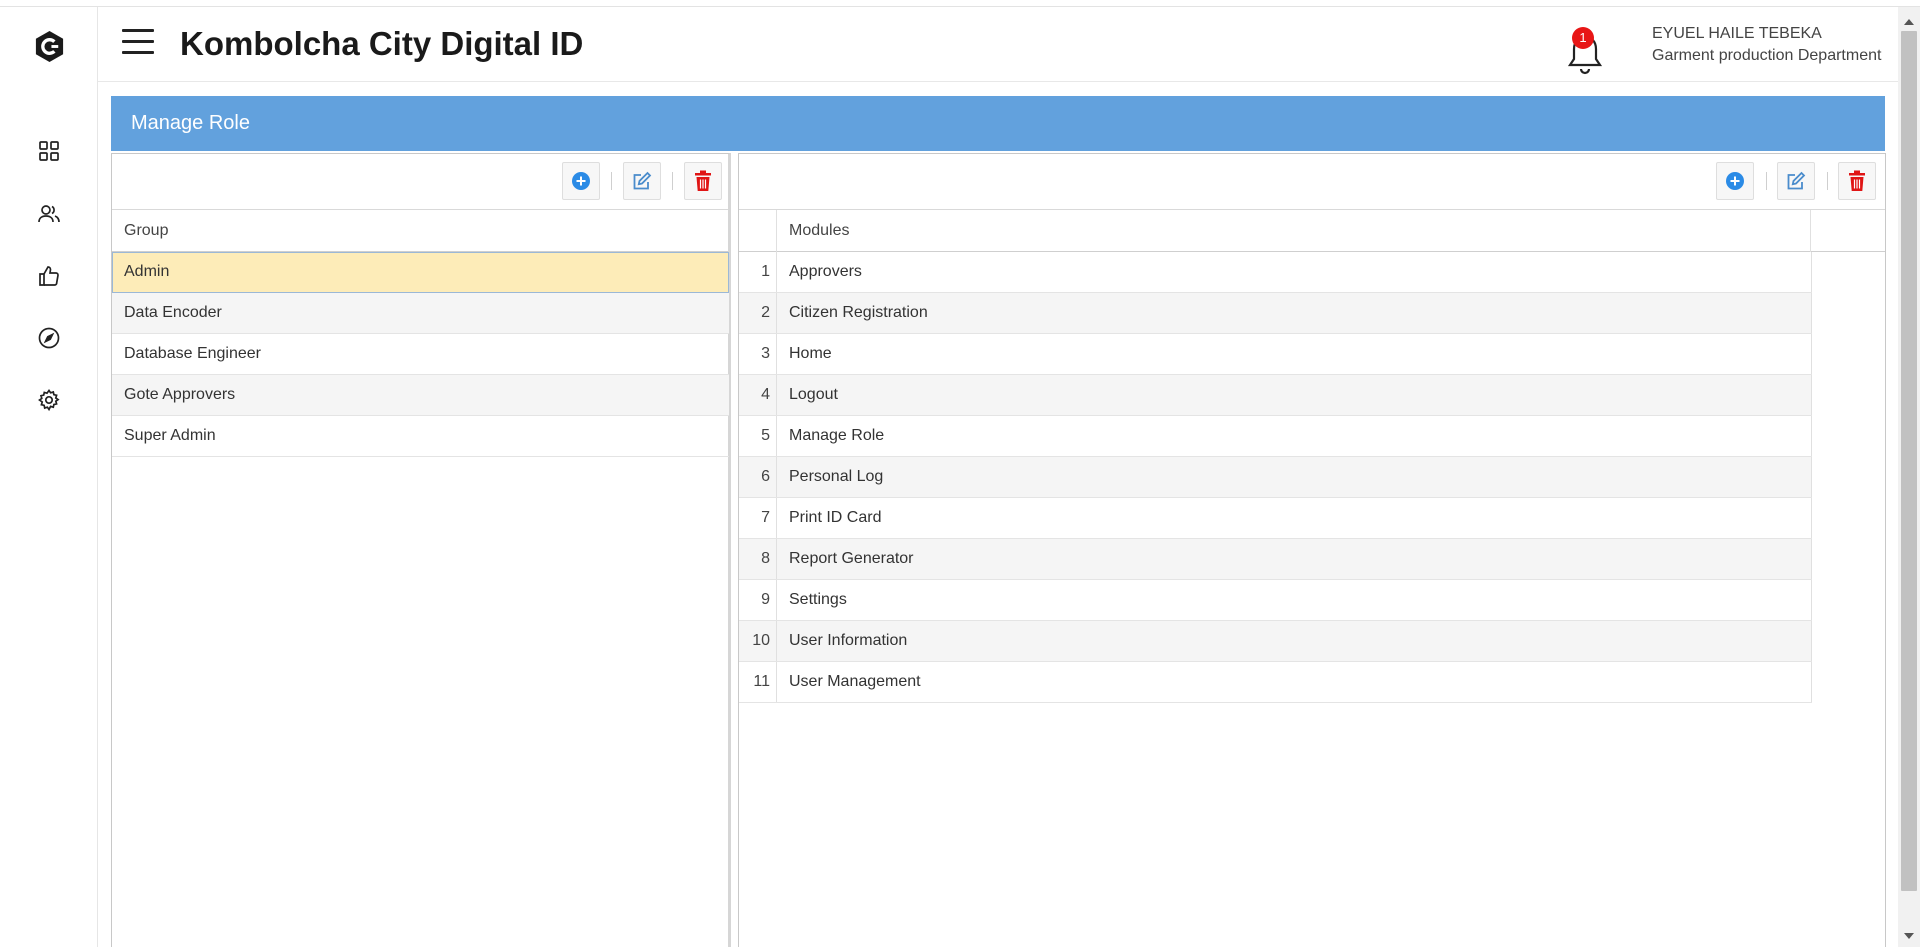 This screenshot has height=947, width=1920. I want to click on app-logo-icon, so click(49, 46).